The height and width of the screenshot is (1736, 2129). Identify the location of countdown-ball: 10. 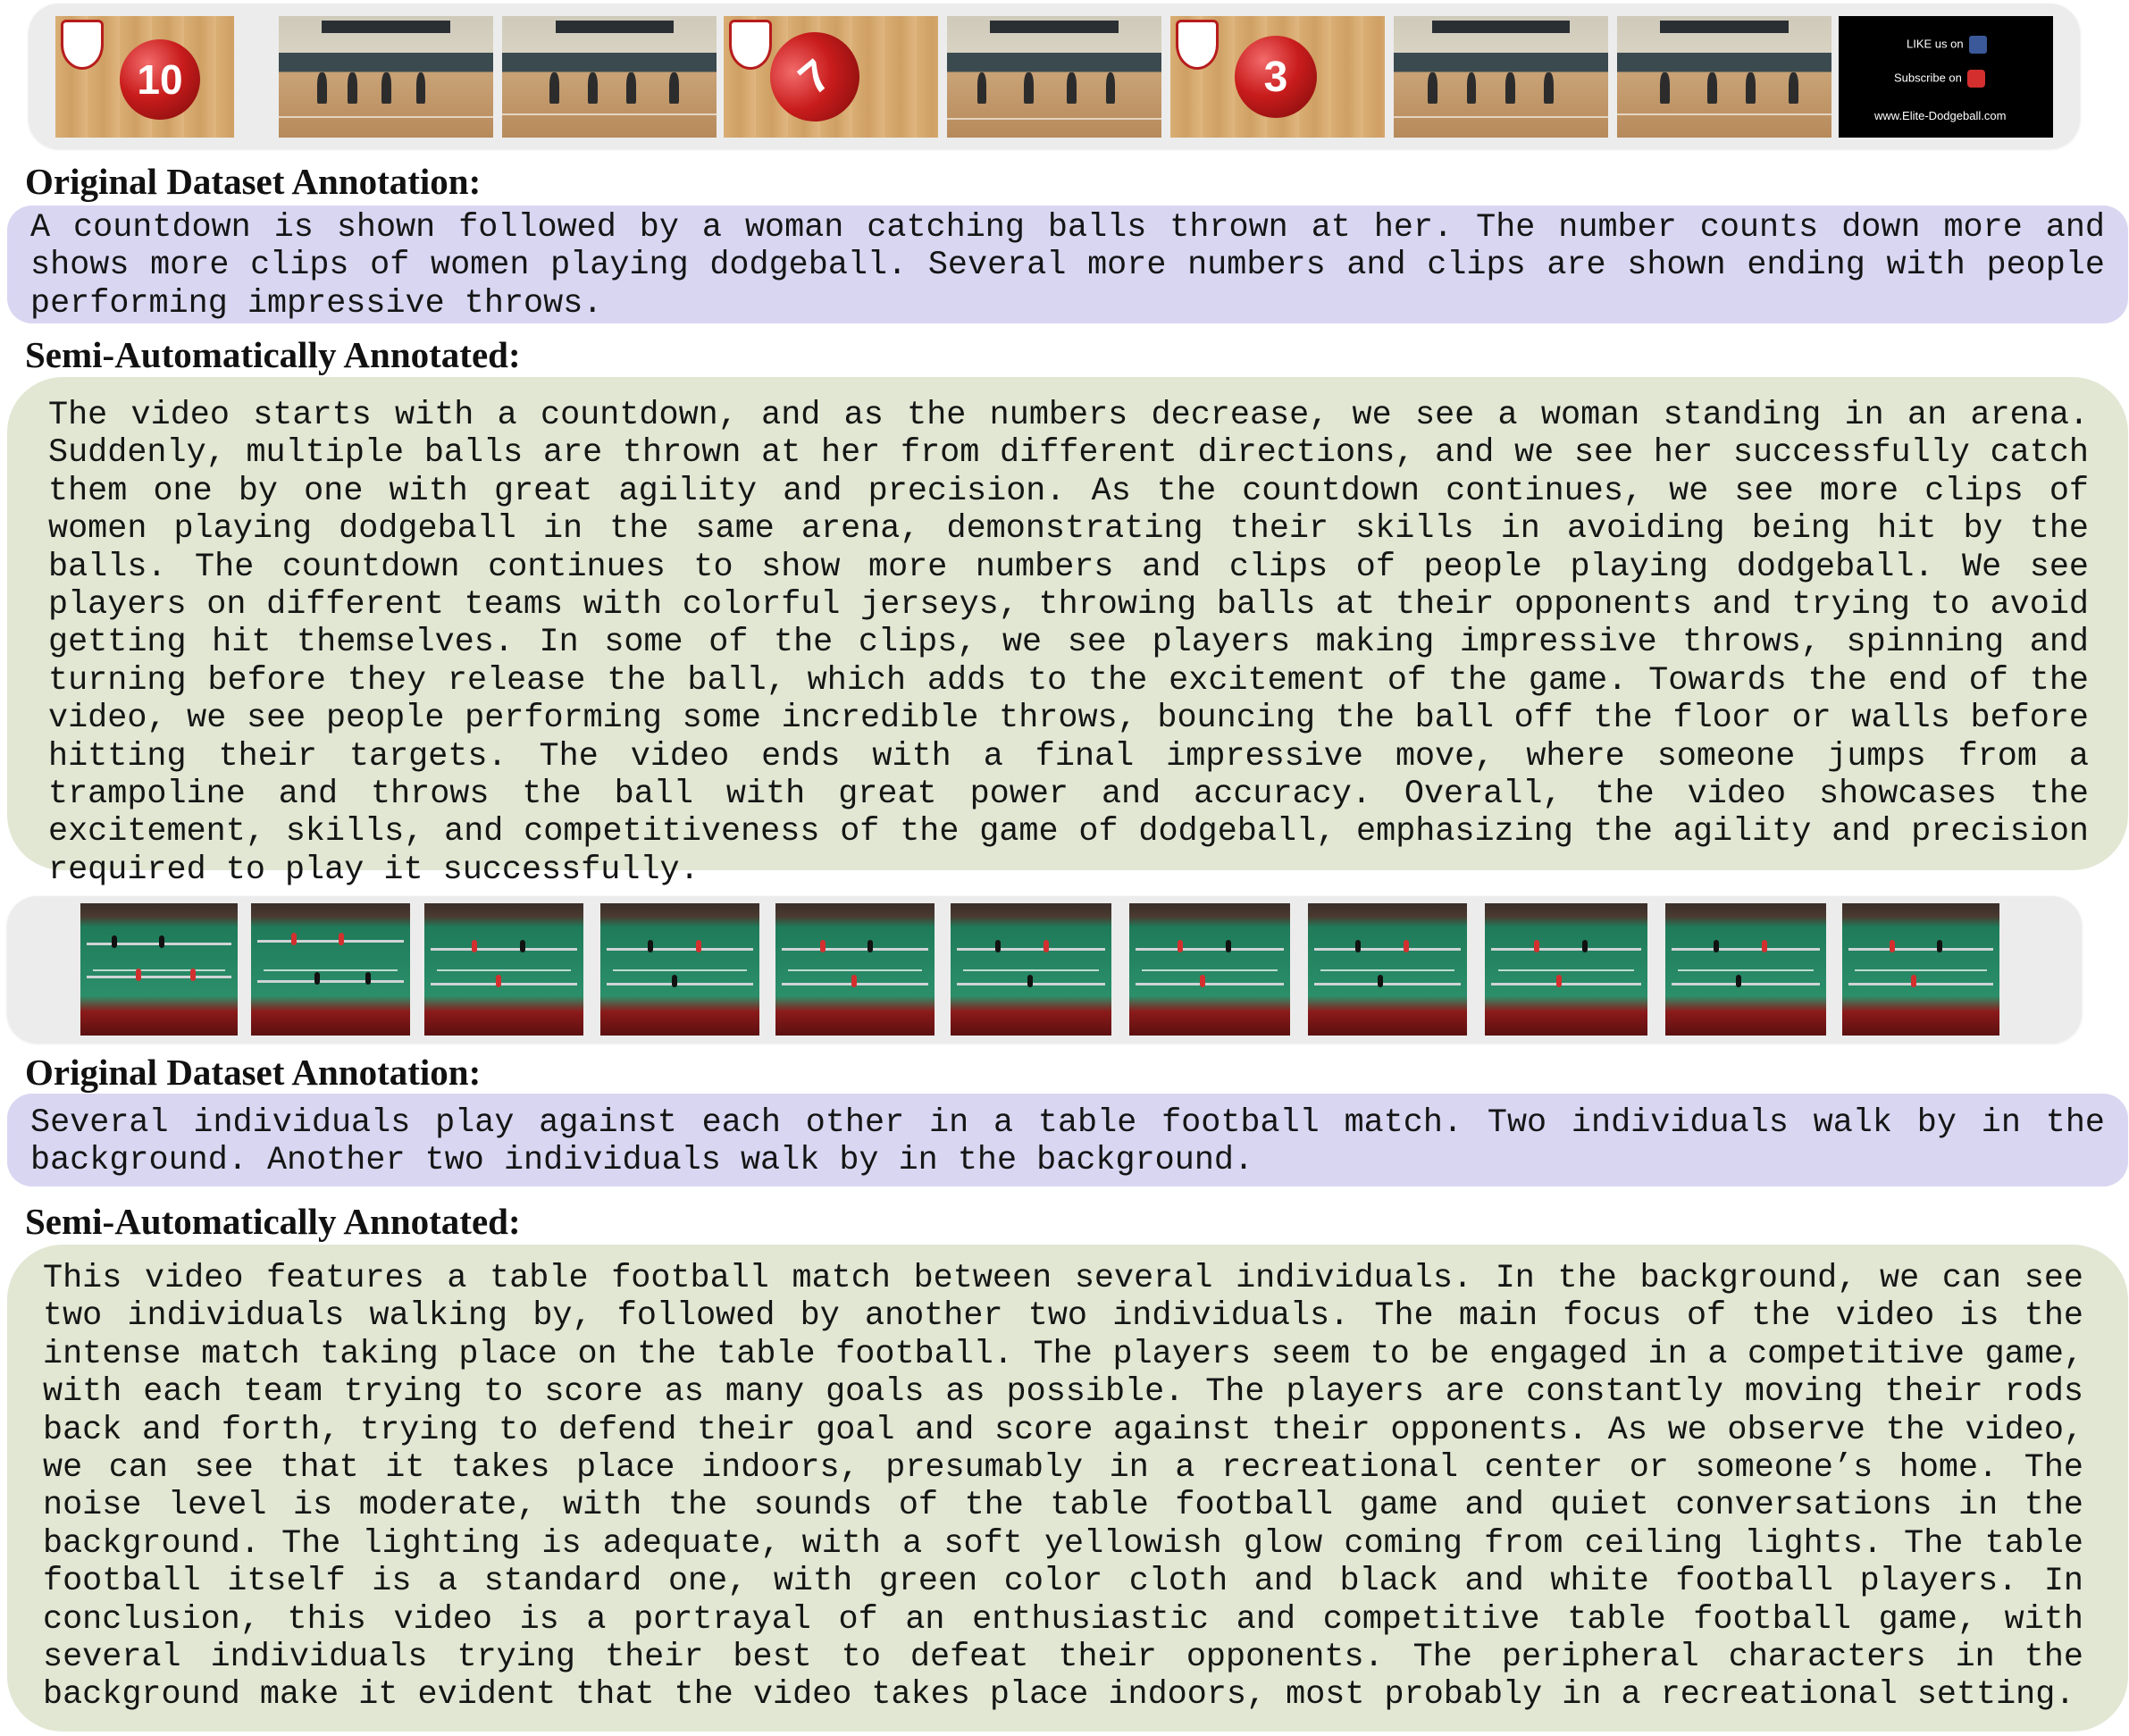
(160, 79).